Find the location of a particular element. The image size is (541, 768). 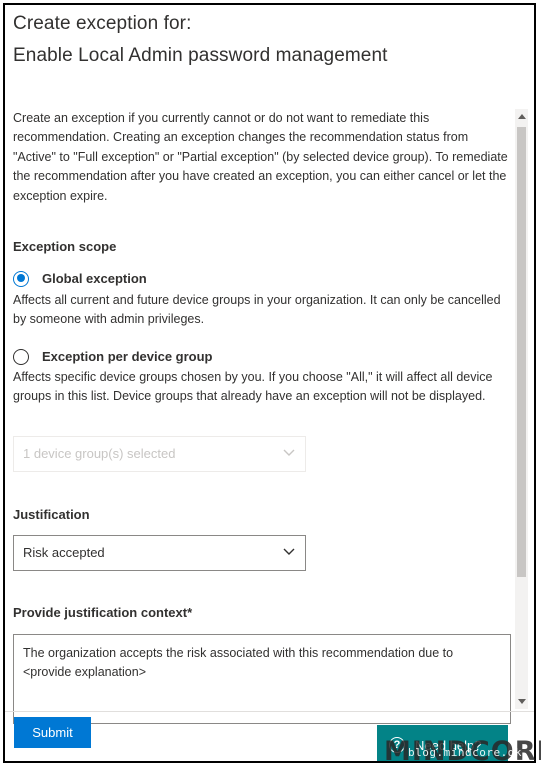

recommendation-name: Enable Local Admin password management is located at coordinates (200, 55).